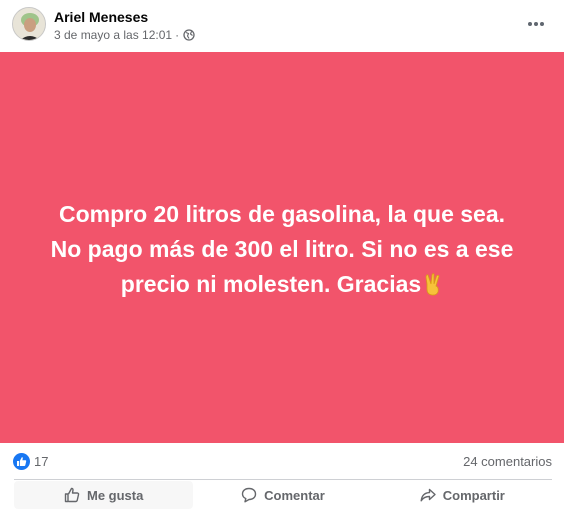 The image size is (564, 509). I want to click on author-name: Ariel Meneses, so click(101, 17).